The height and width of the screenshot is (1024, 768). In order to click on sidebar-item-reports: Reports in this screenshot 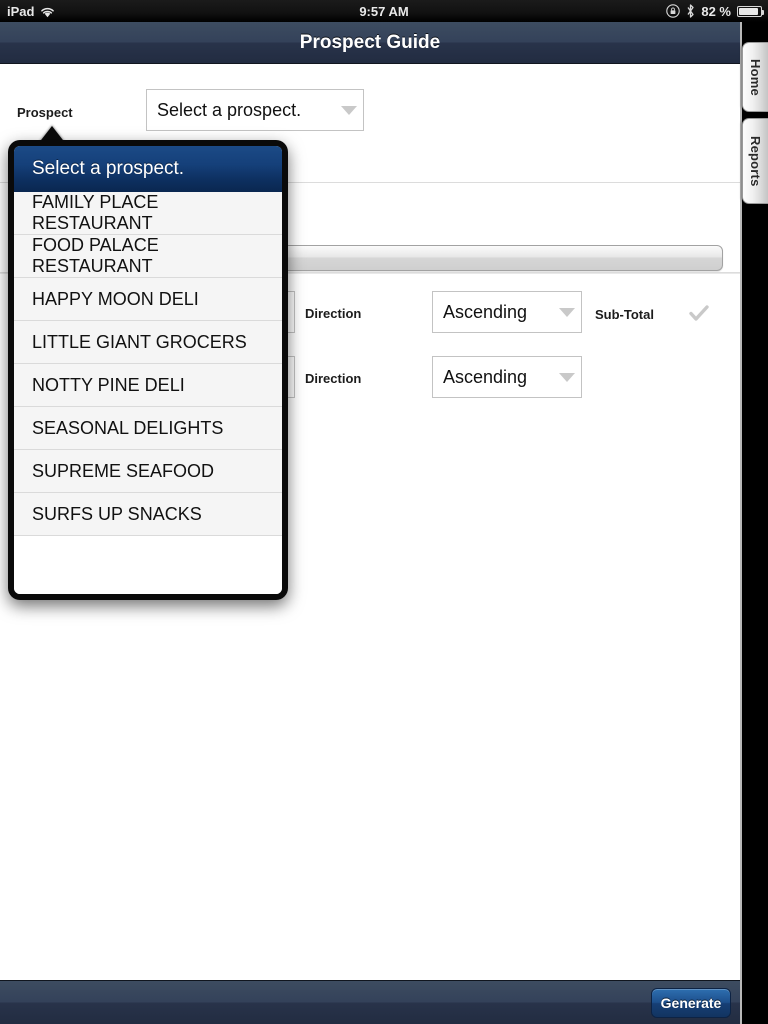, I will do `click(755, 161)`.